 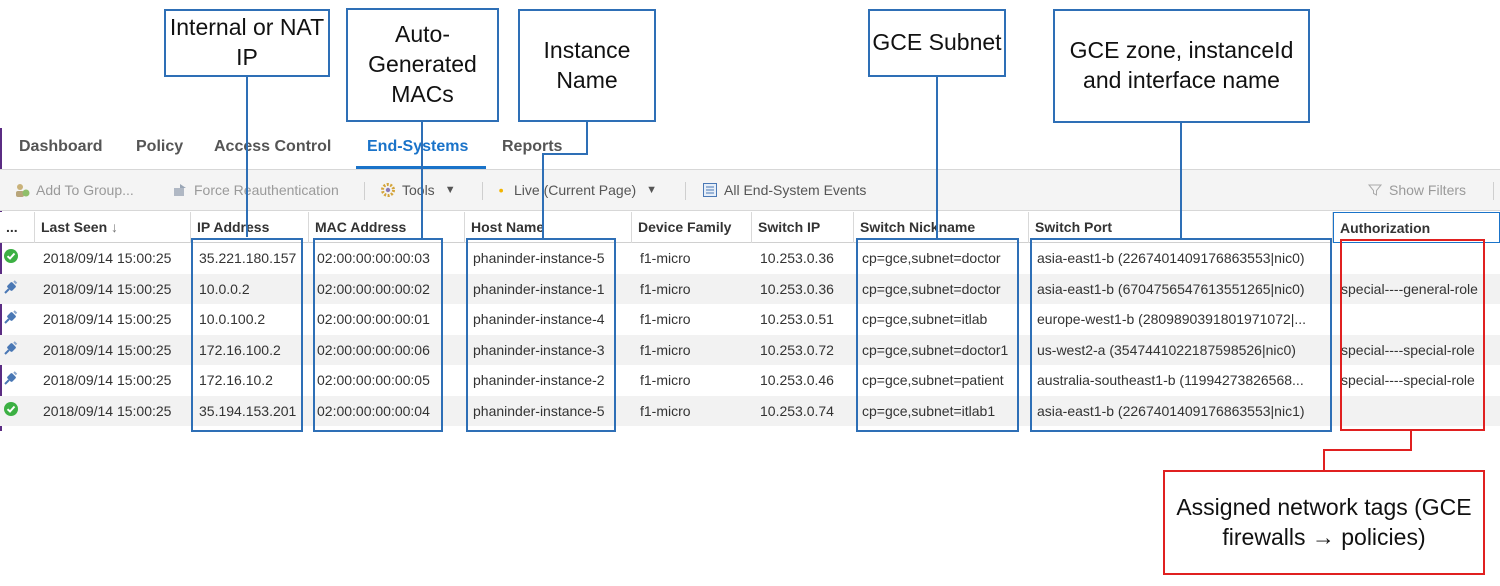 What do you see at coordinates (797, 319) in the screenshot?
I see `cell-switch-ip: 10.253.0.51` at bounding box center [797, 319].